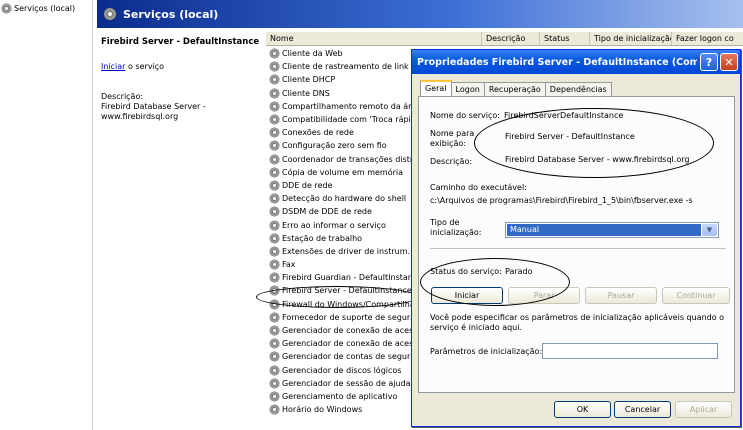 This screenshot has height=430, width=743. I want to click on pause-button: Pausar, so click(621, 295).